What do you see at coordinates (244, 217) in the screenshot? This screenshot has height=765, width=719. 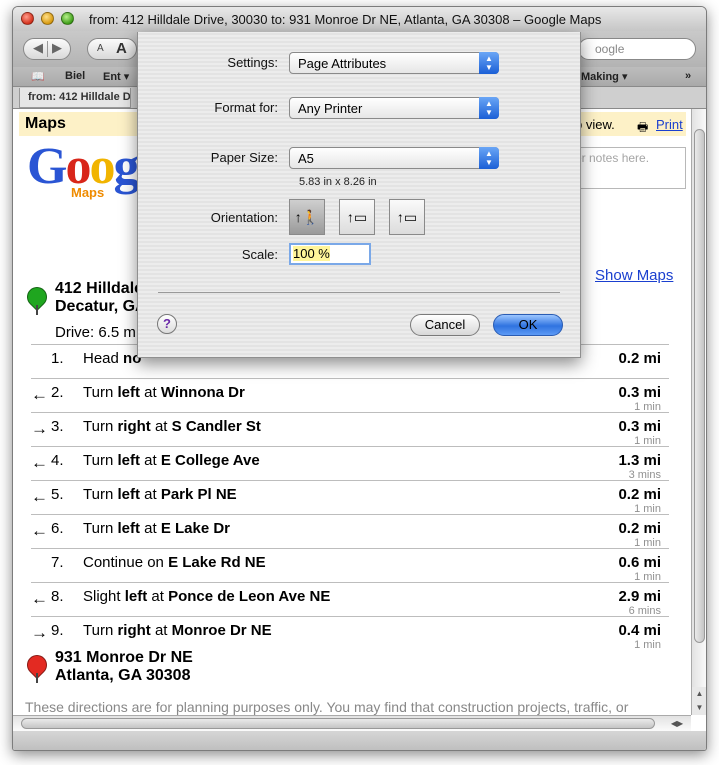 I see `orientation-label: Orientation:` at bounding box center [244, 217].